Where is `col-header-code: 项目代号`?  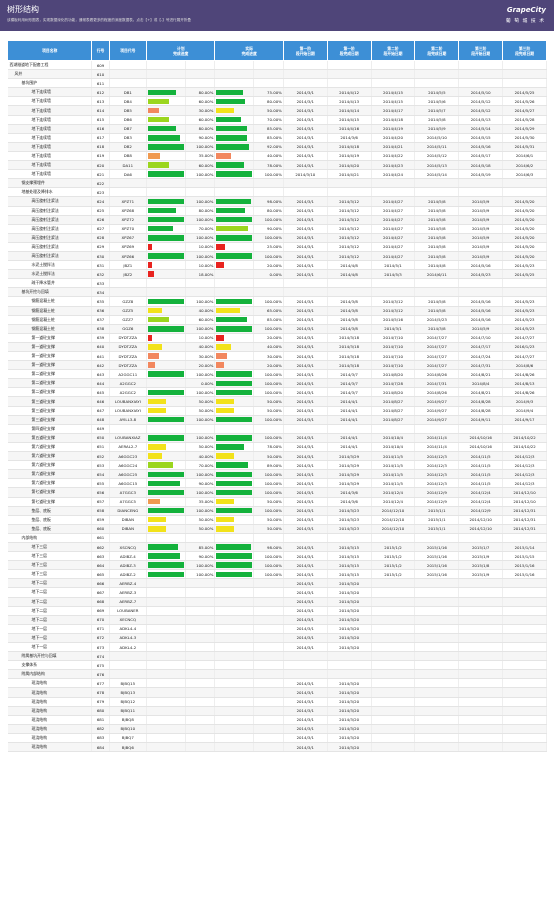
col-header-code: 项目代号 is located at coordinates (128, 50).